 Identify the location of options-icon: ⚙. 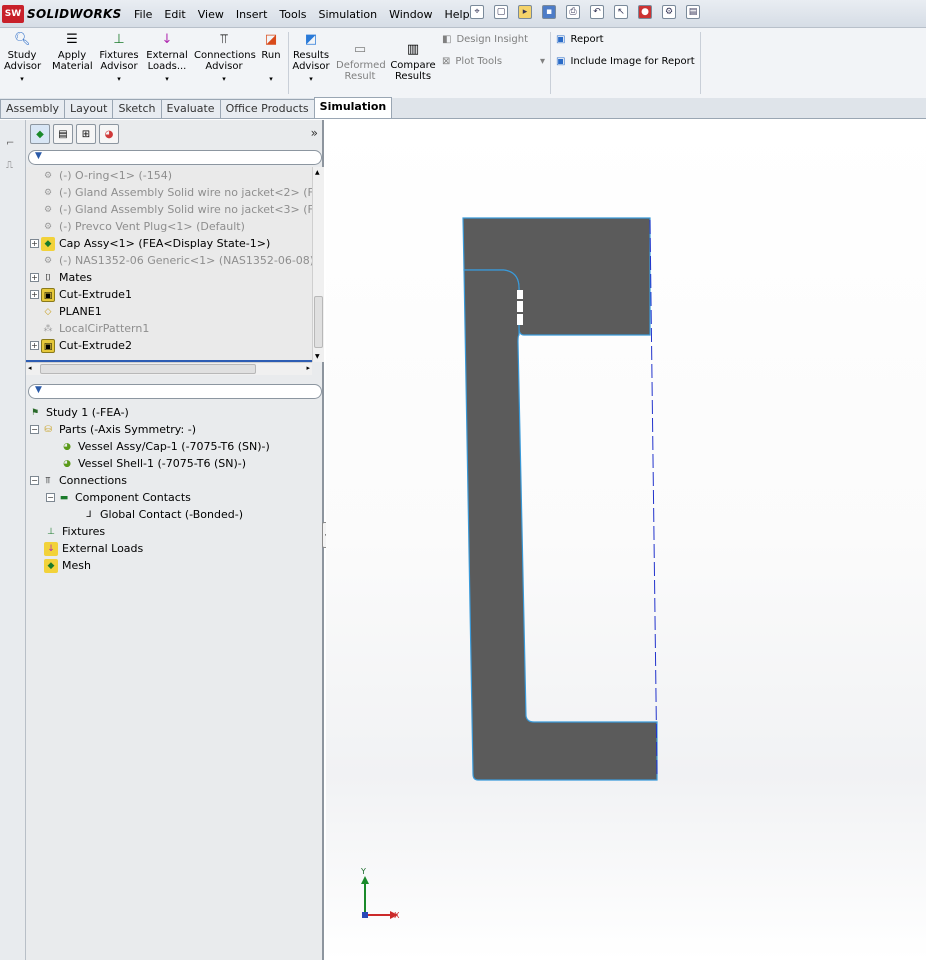
(669, 12).